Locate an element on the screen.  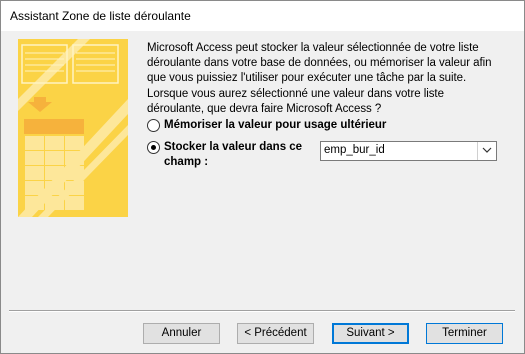
option-remember-label: Mémoriser la valeur pour usage ultérieur is located at coordinates (275, 125).